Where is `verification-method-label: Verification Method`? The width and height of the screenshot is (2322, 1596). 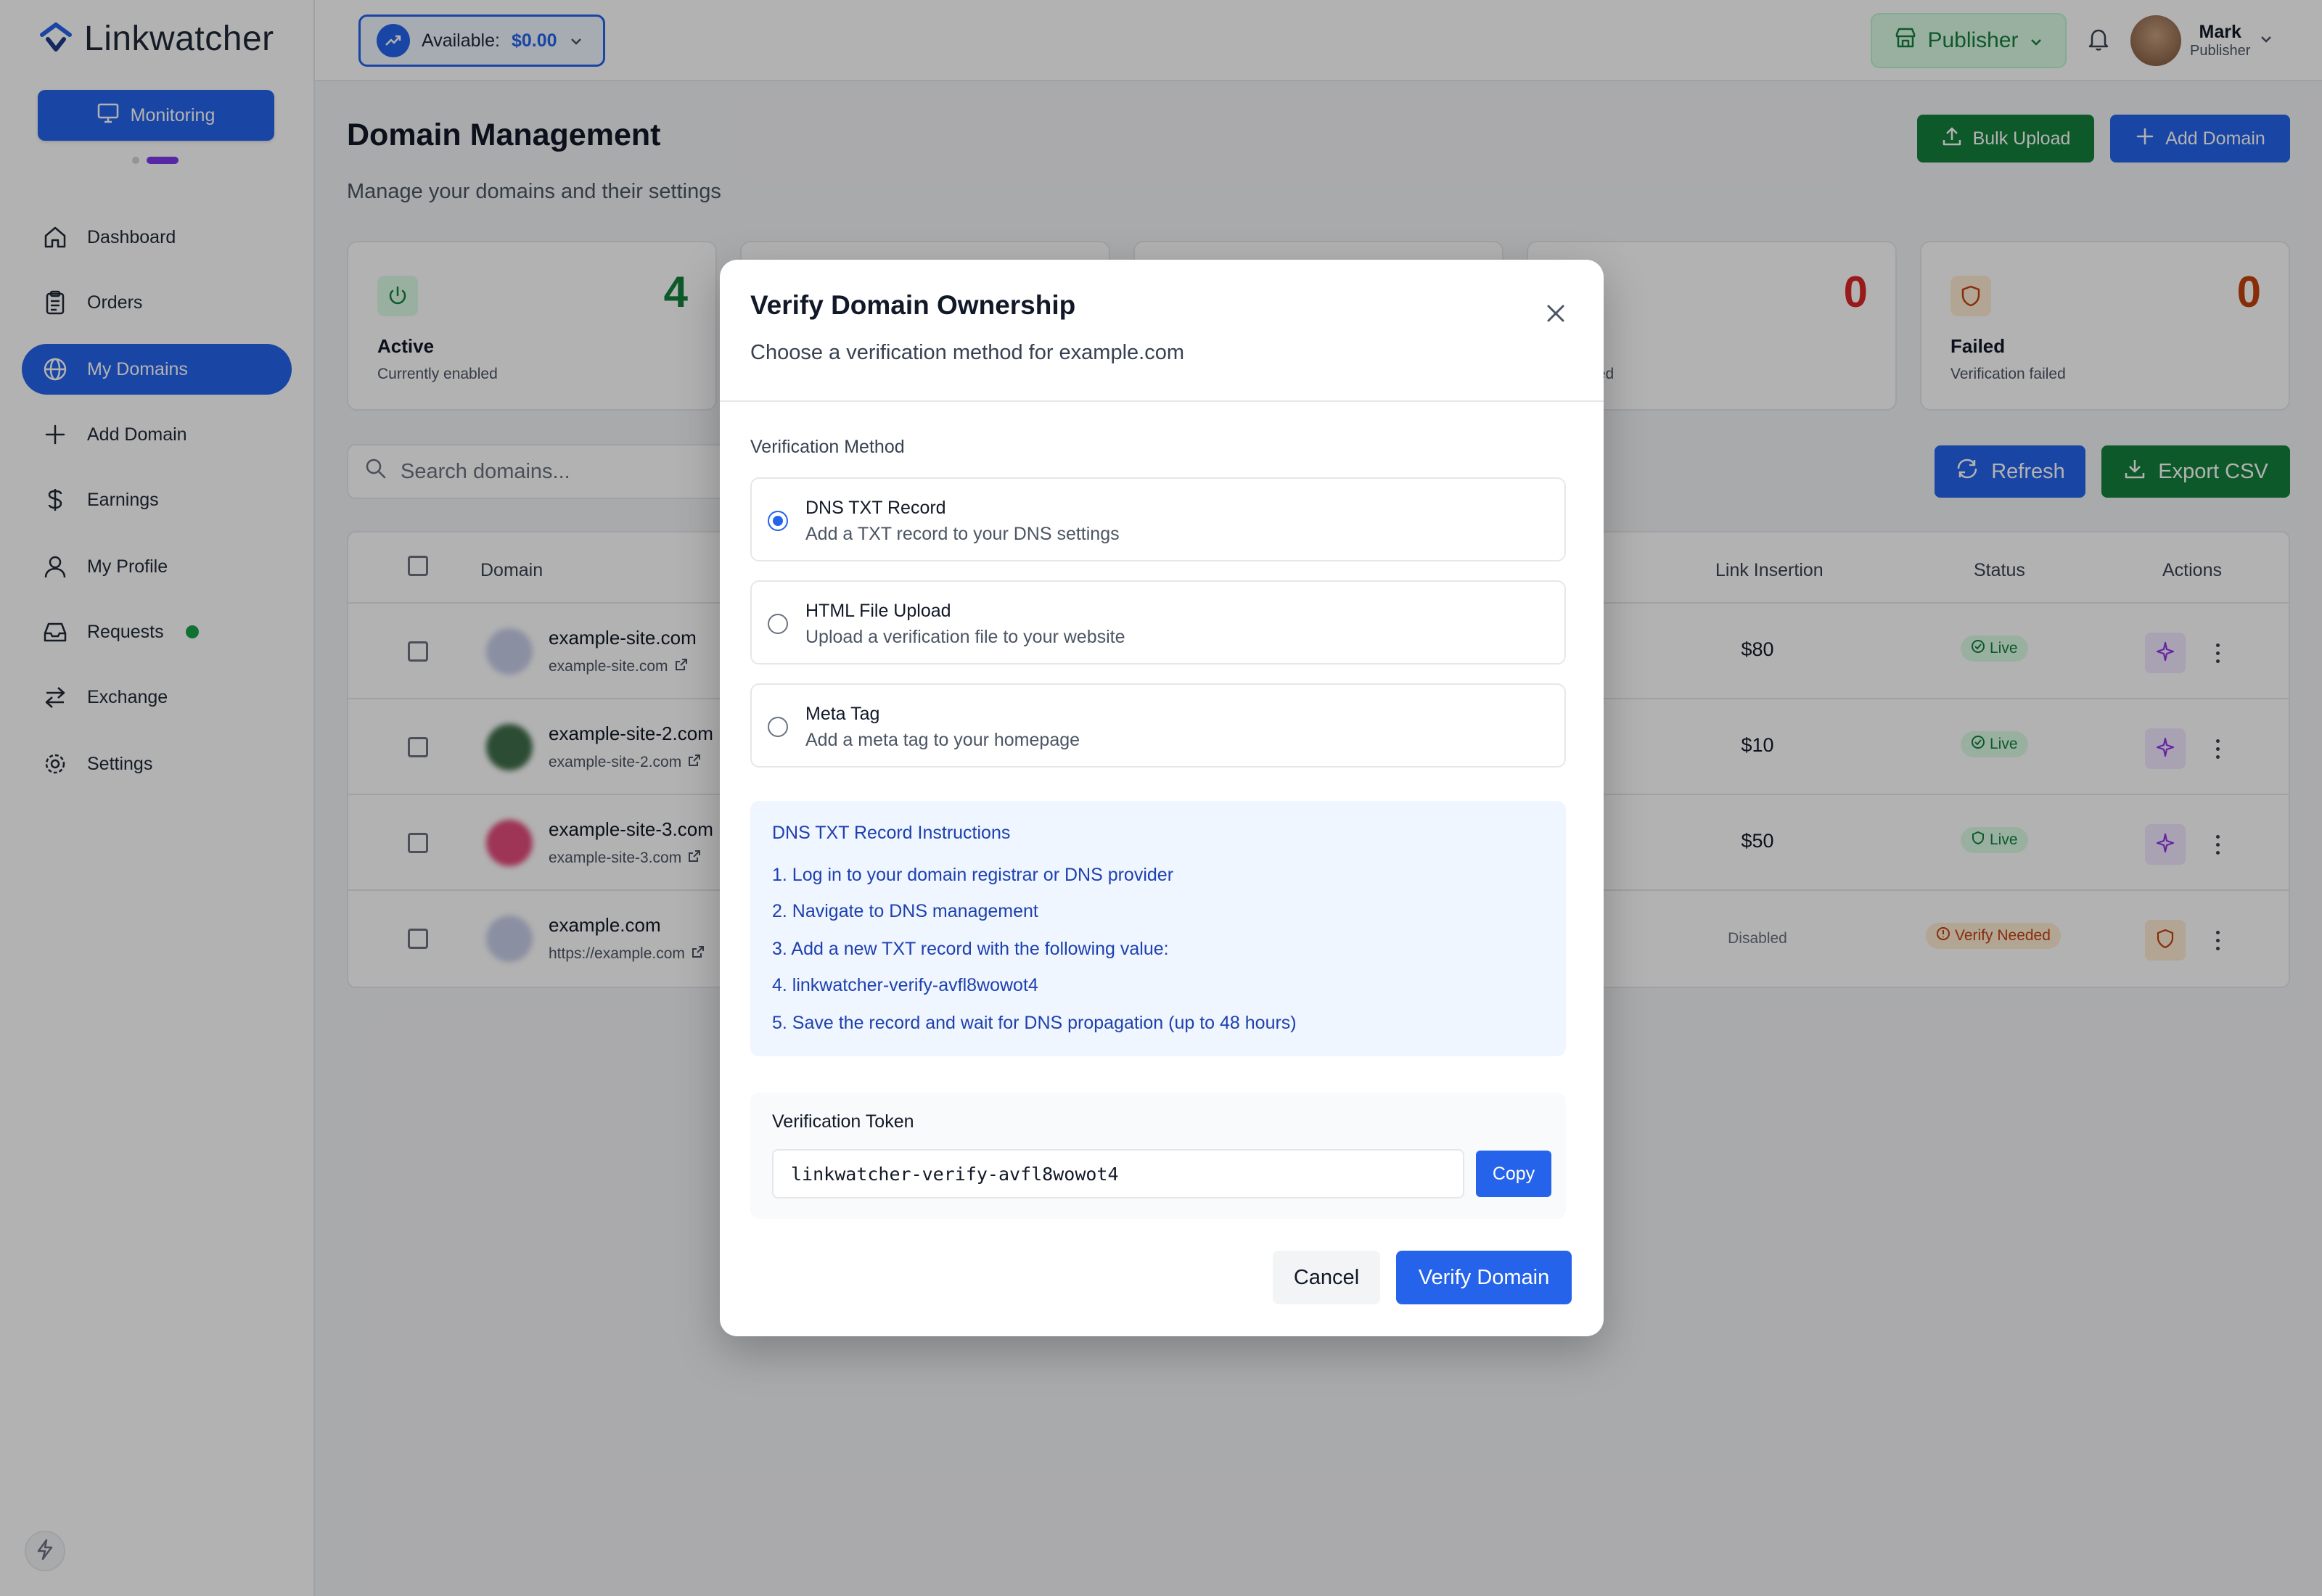
verification-method-label: Verification Method is located at coordinates (827, 447).